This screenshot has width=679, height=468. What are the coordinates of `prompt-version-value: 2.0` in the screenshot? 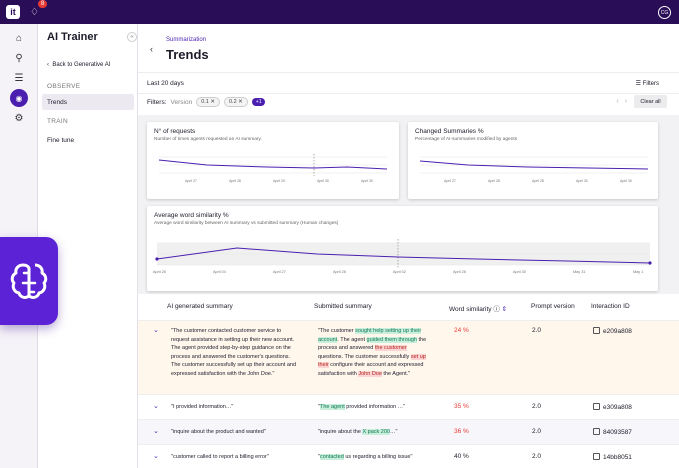 It's located at (537, 456).